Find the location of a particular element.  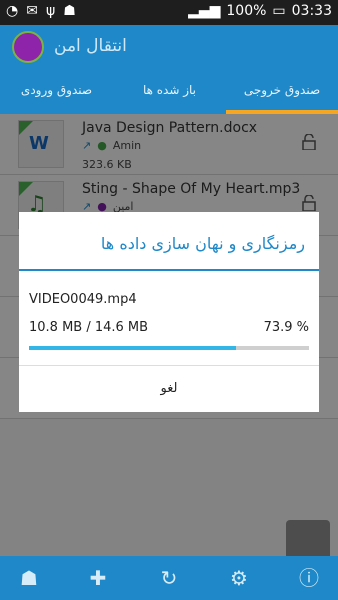

app-title: انتقال امن is located at coordinates (90, 46).